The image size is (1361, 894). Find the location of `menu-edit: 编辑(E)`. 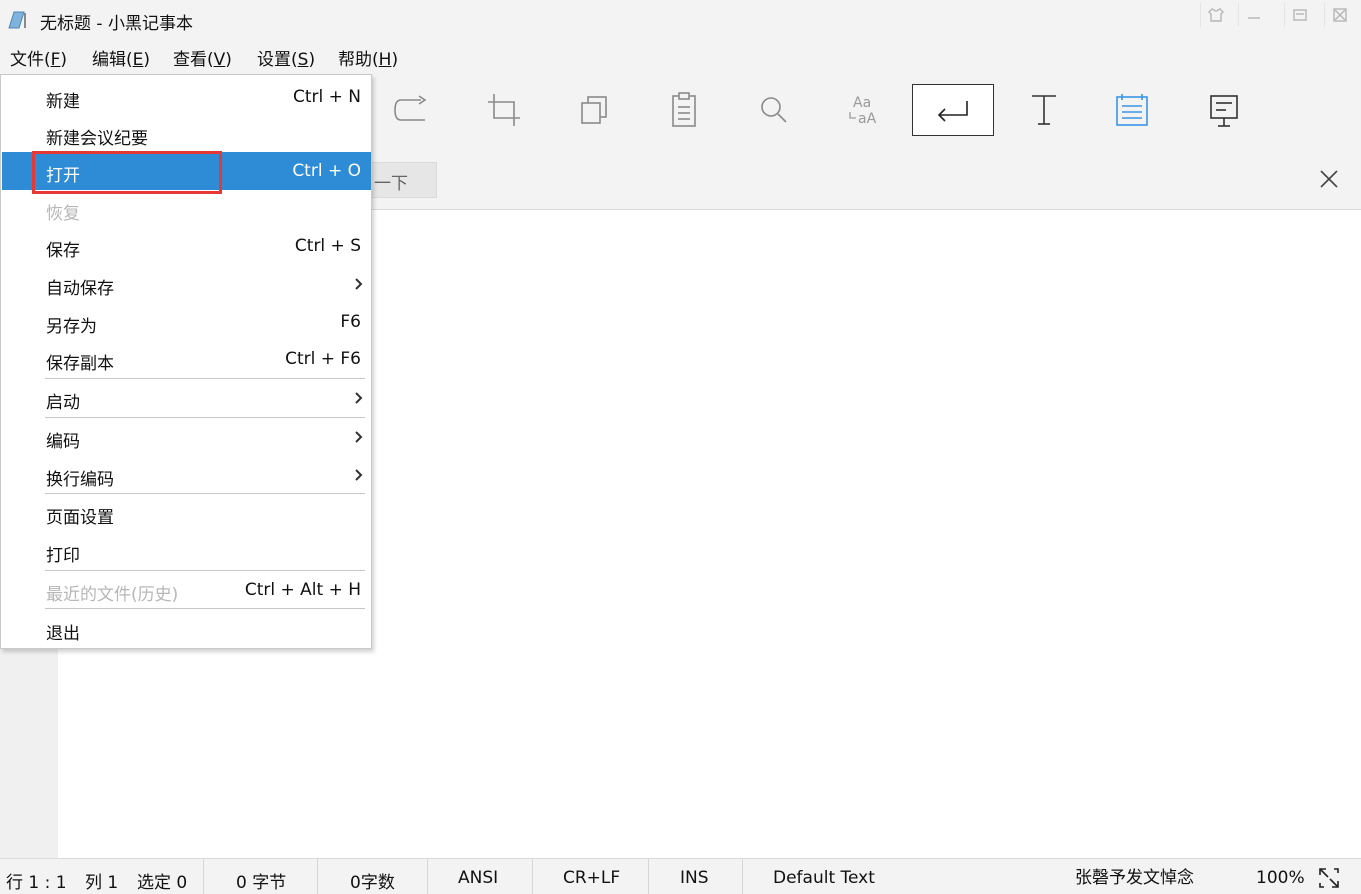

menu-edit: 编辑(E) is located at coordinates (121, 57).